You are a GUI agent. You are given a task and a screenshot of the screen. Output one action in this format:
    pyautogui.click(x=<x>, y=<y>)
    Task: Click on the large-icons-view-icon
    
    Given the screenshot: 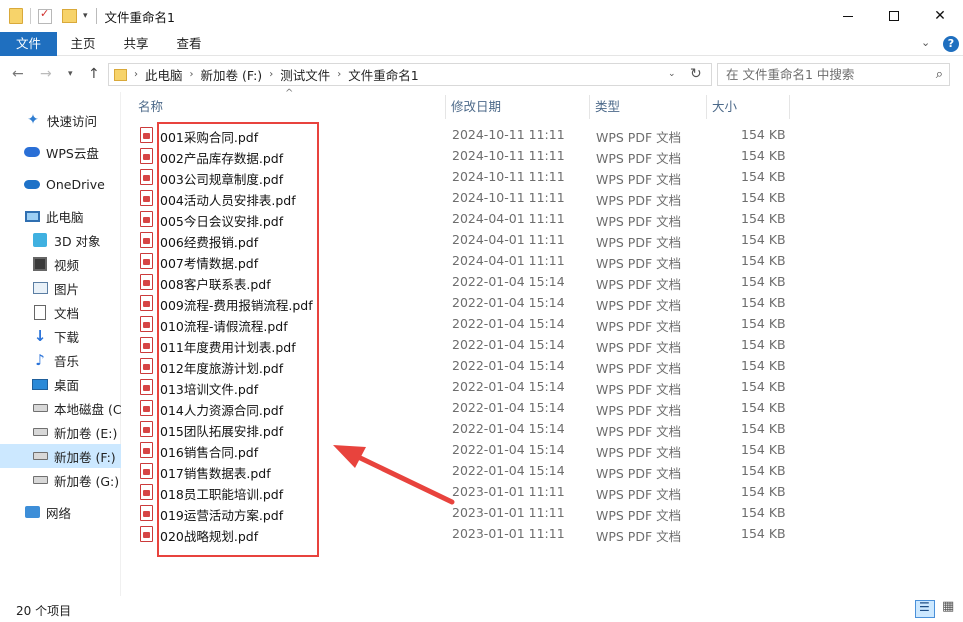 What is the action you would take?
    pyautogui.click(x=949, y=608)
    